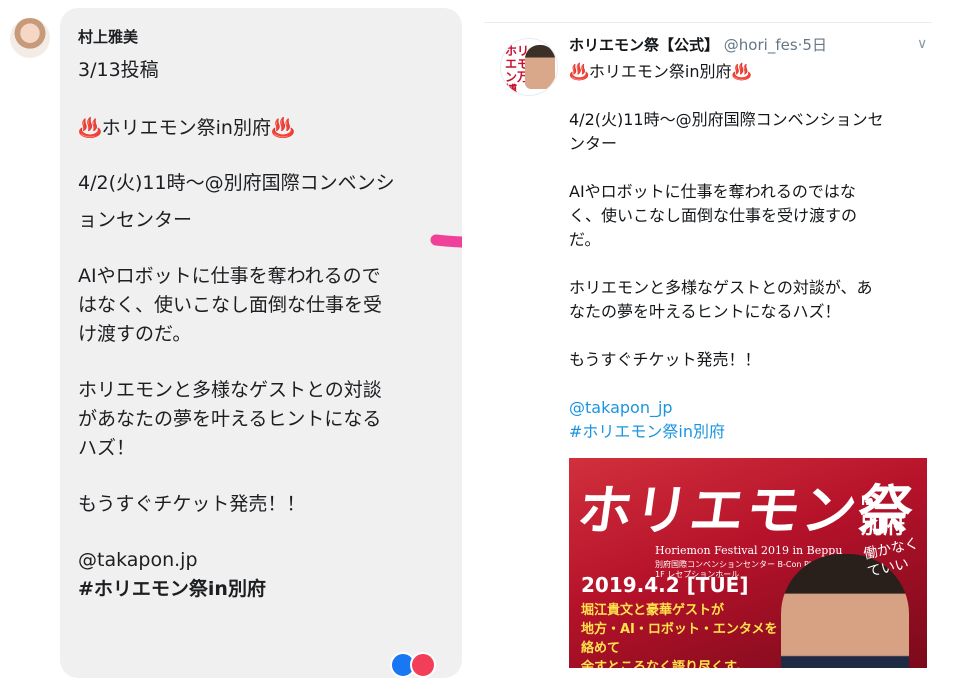 Image resolution: width=960 pixels, height=678 pixels. I want to click on post-headline: ♨️ホリエモン祭in別府♨️, so click(186, 128).